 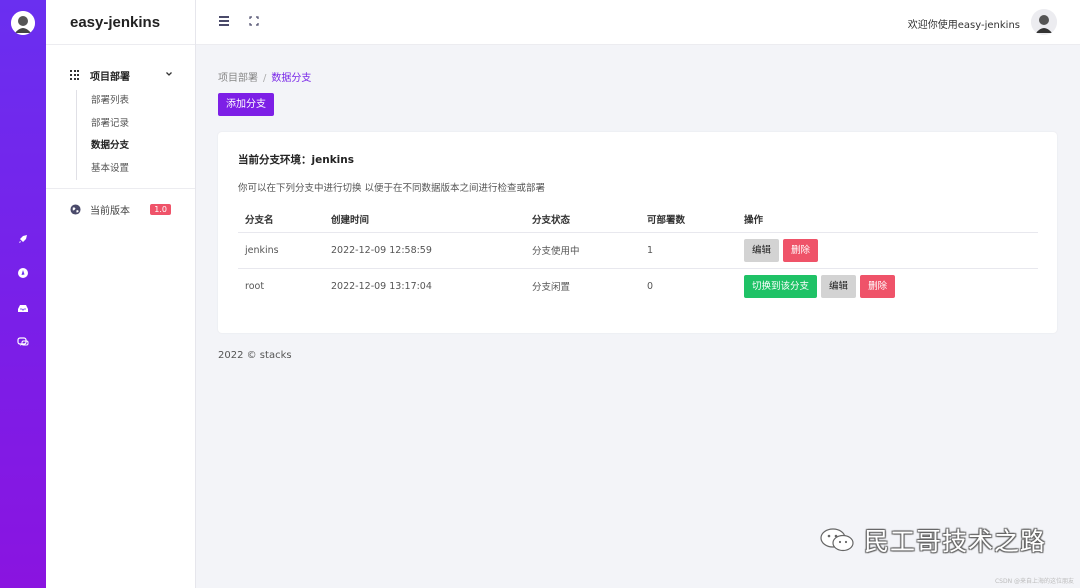 I want to click on fullscreen-icon, so click(x=254, y=21).